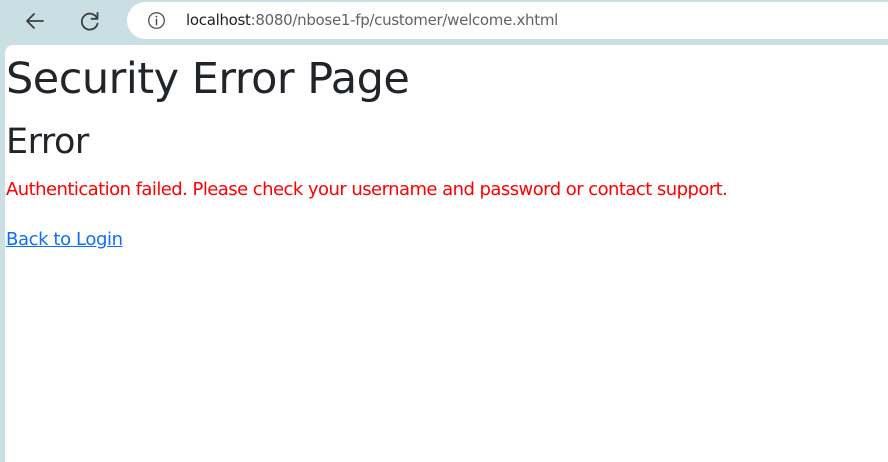  I want to click on url-path: :8080/nbose1-fp/customer/welcome.xhtml, so click(404, 20).